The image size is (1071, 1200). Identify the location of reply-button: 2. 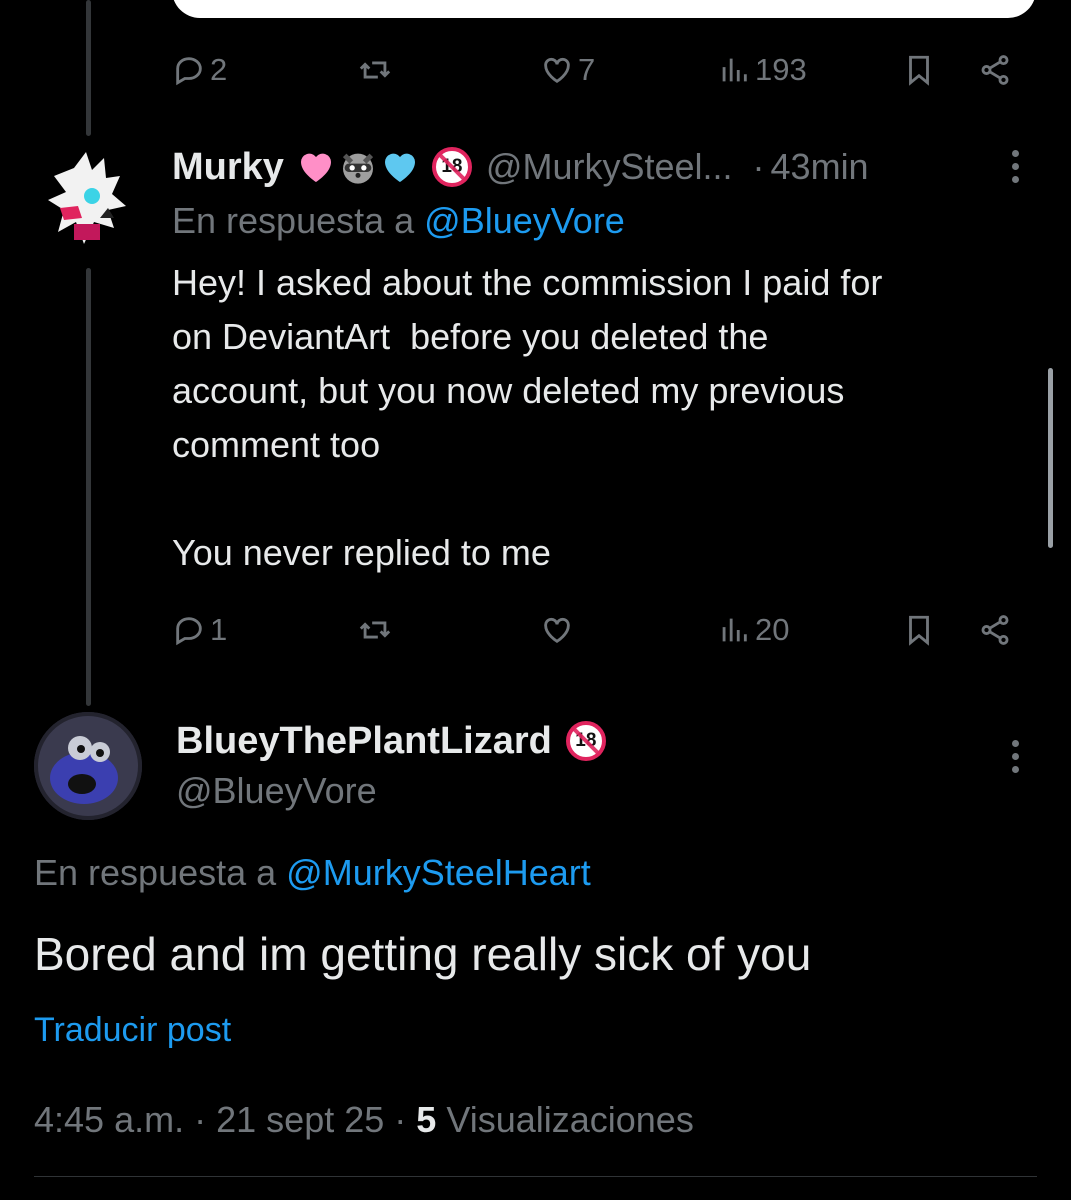
(199, 70).